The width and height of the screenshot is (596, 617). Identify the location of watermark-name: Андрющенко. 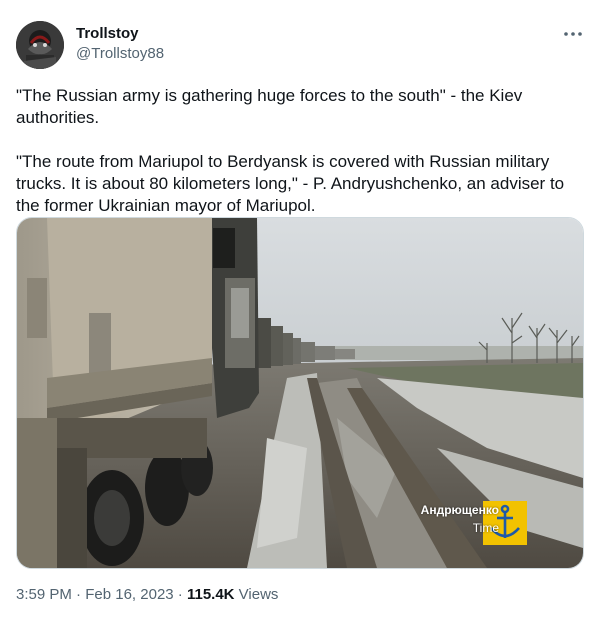
(459, 510).